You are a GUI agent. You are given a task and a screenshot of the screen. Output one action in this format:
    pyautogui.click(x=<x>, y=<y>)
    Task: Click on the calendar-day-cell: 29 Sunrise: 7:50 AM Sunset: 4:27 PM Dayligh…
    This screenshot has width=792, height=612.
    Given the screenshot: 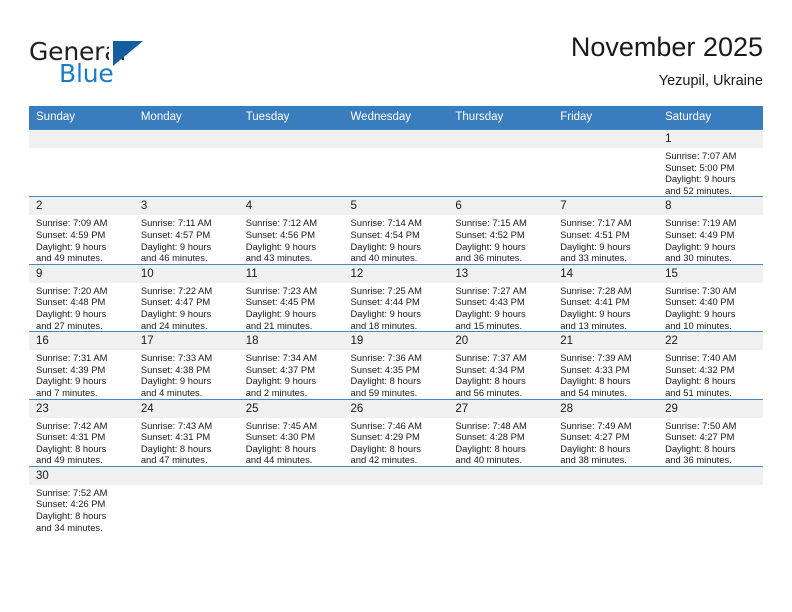 What is the action you would take?
    pyautogui.click(x=710, y=432)
    